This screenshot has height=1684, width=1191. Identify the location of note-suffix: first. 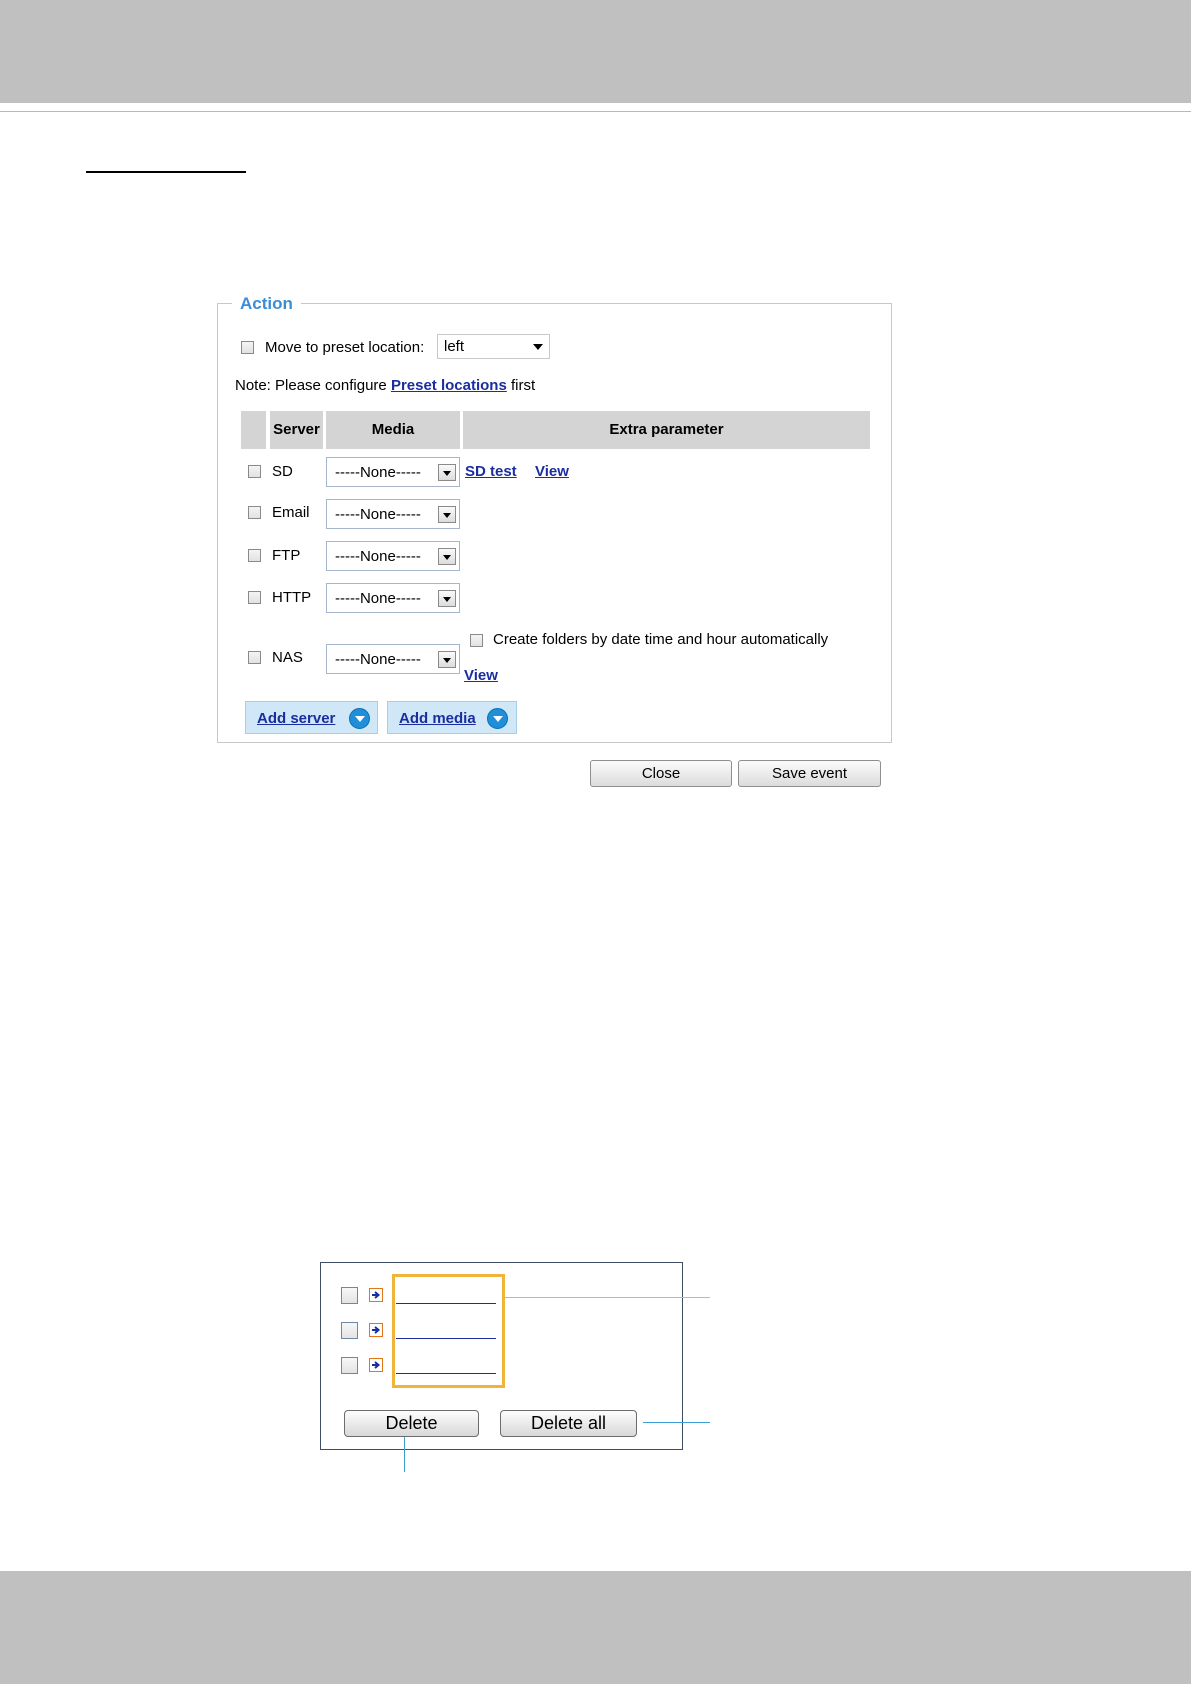
(521, 385).